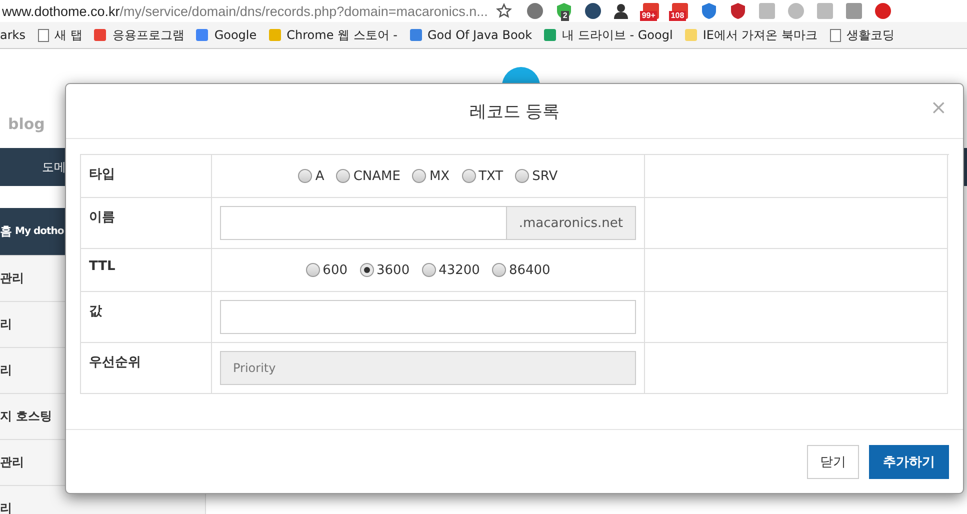 The height and width of the screenshot is (514, 967). Describe the element at coordinates (451, 270) in the screenshot. I see `radio-option: 43200` at that location.